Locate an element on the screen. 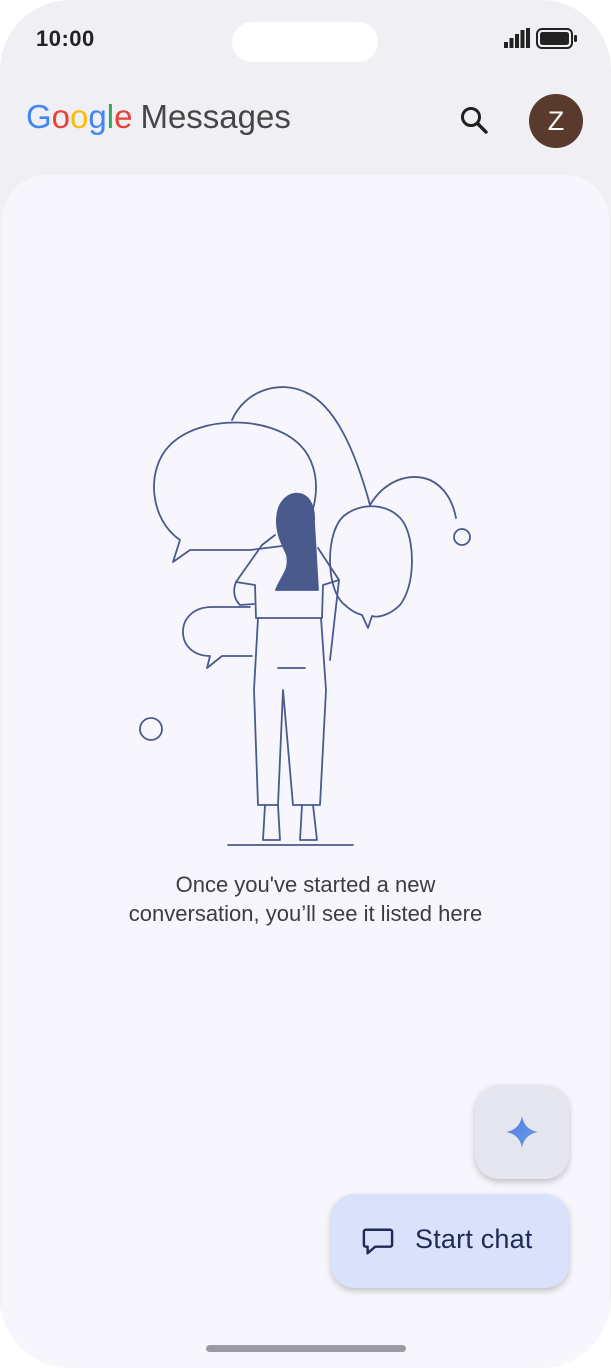 The height and width of the screenshot is (1368, 611). logo-letter: g is located at coordinates (97, 116).